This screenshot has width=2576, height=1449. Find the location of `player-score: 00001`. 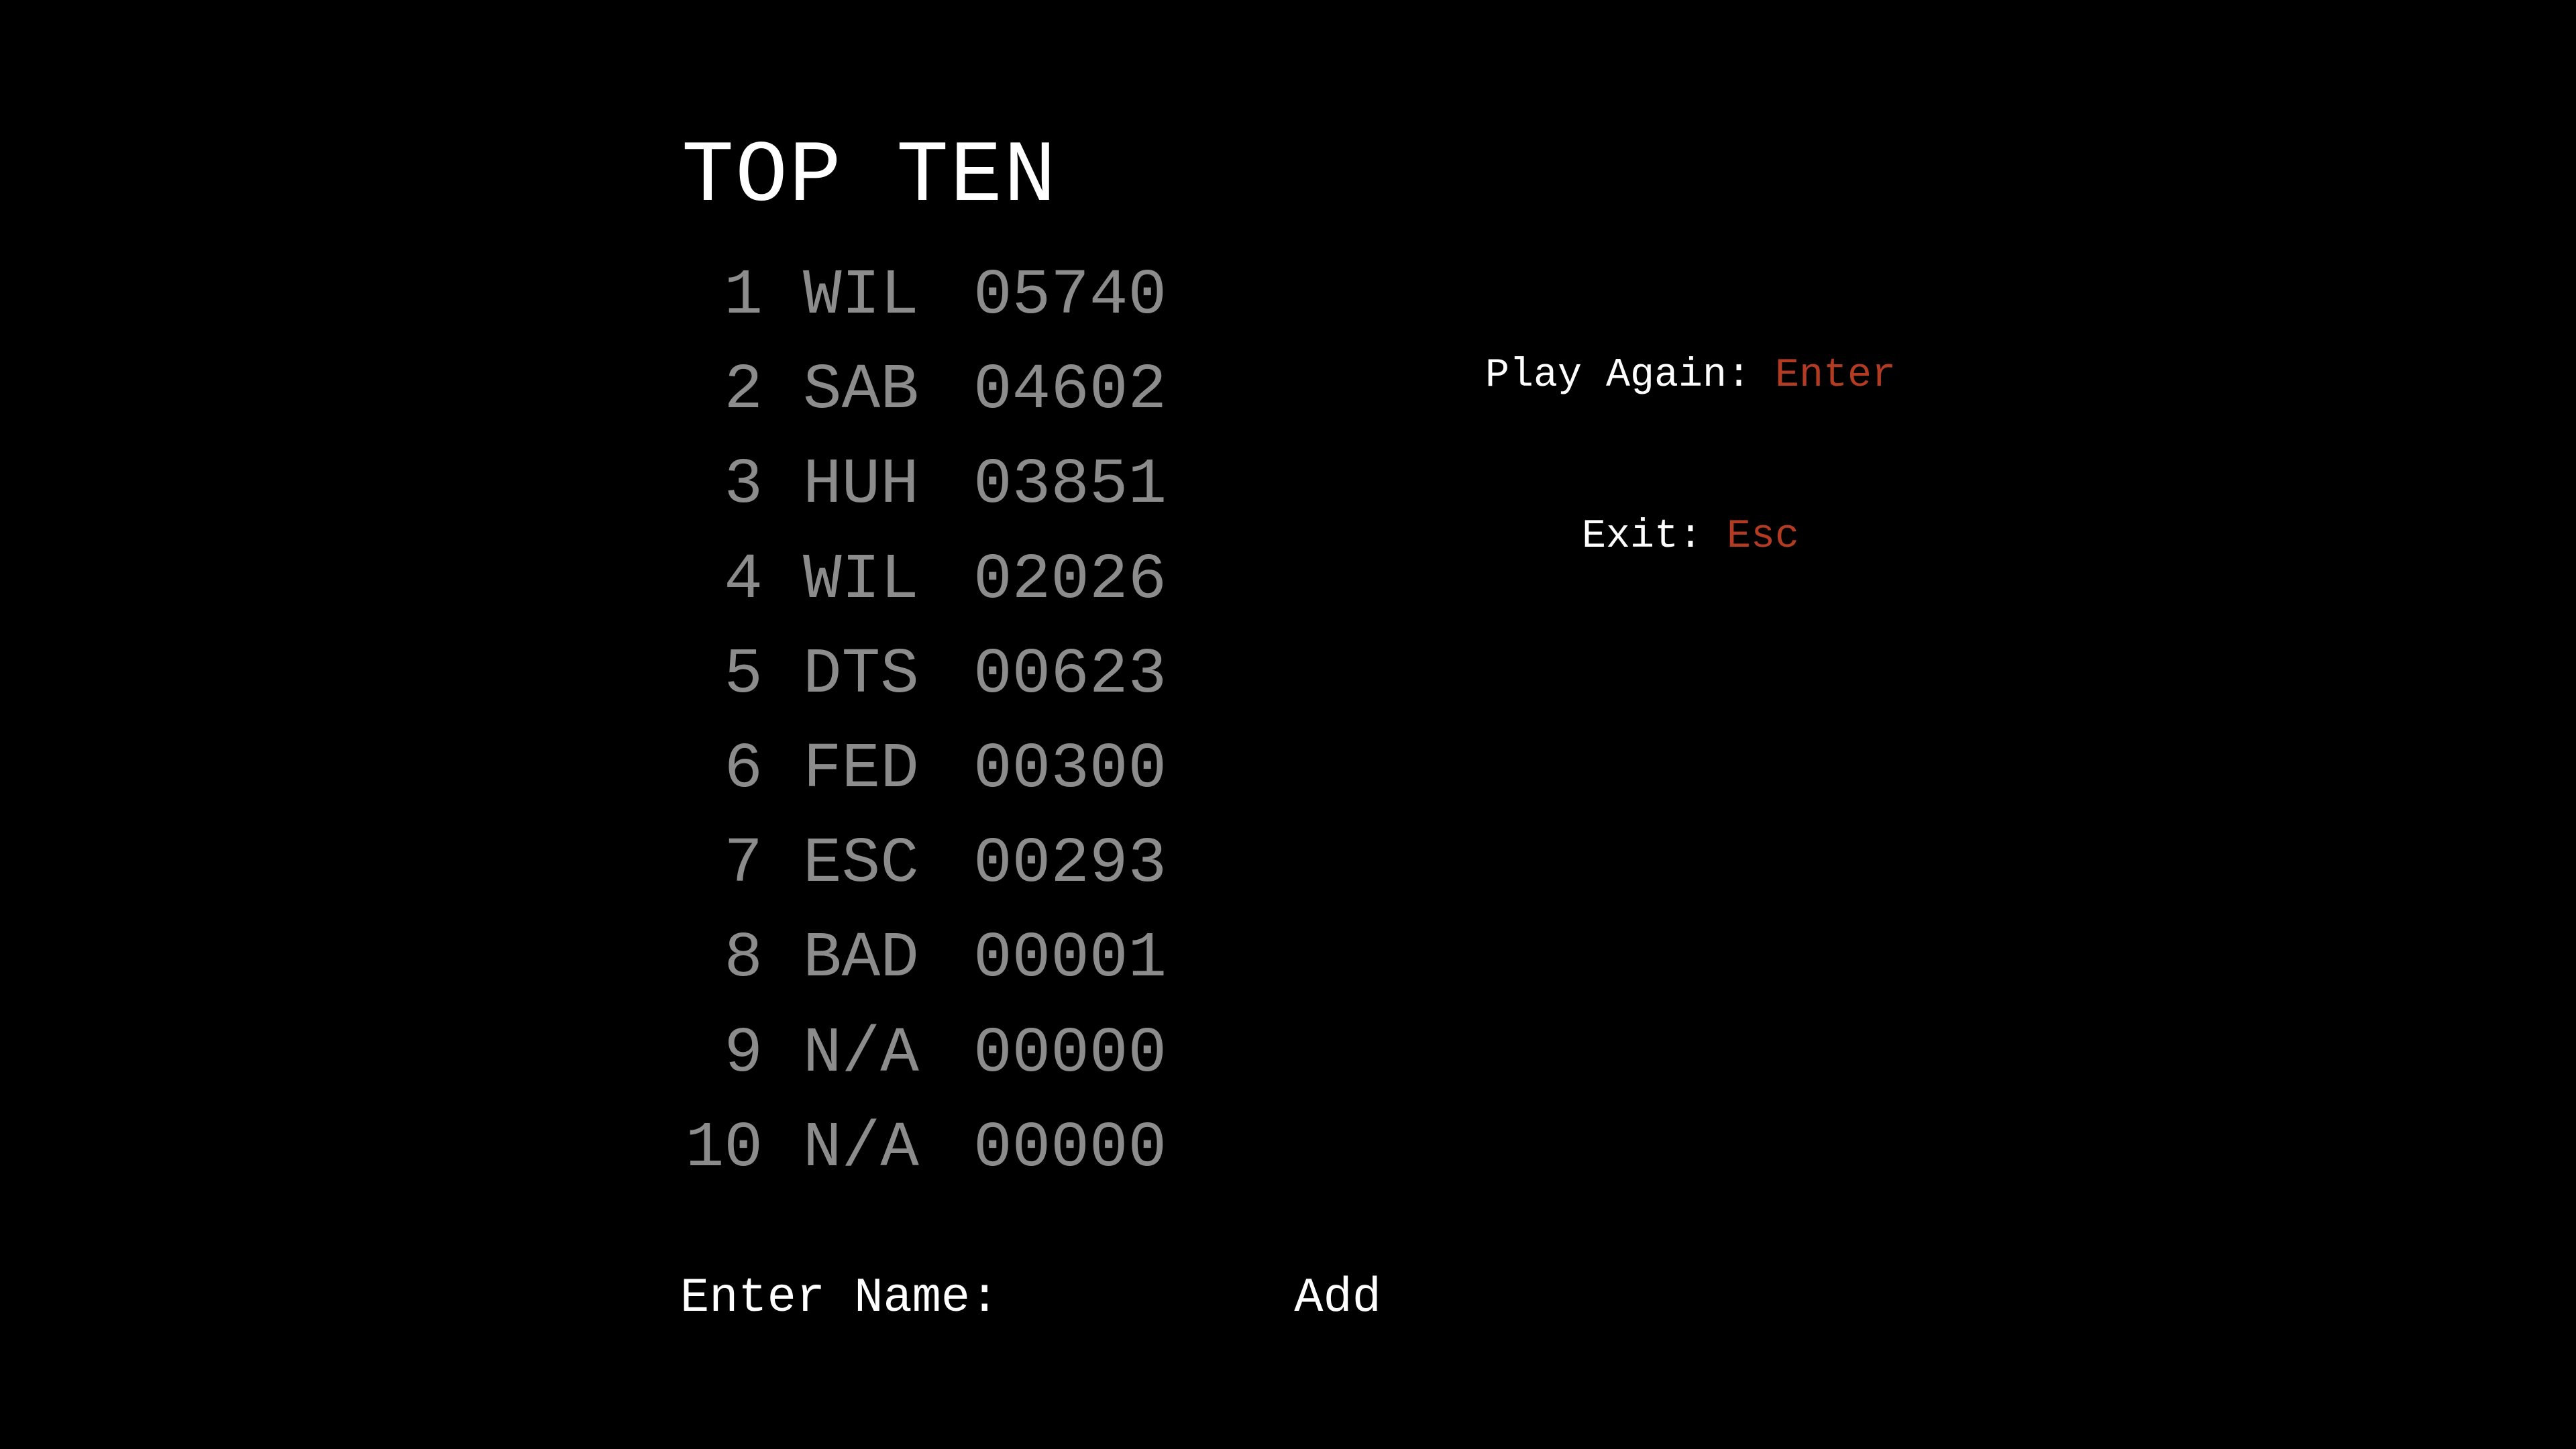

player-score: 00001 is located at coordinates (1070, 959).